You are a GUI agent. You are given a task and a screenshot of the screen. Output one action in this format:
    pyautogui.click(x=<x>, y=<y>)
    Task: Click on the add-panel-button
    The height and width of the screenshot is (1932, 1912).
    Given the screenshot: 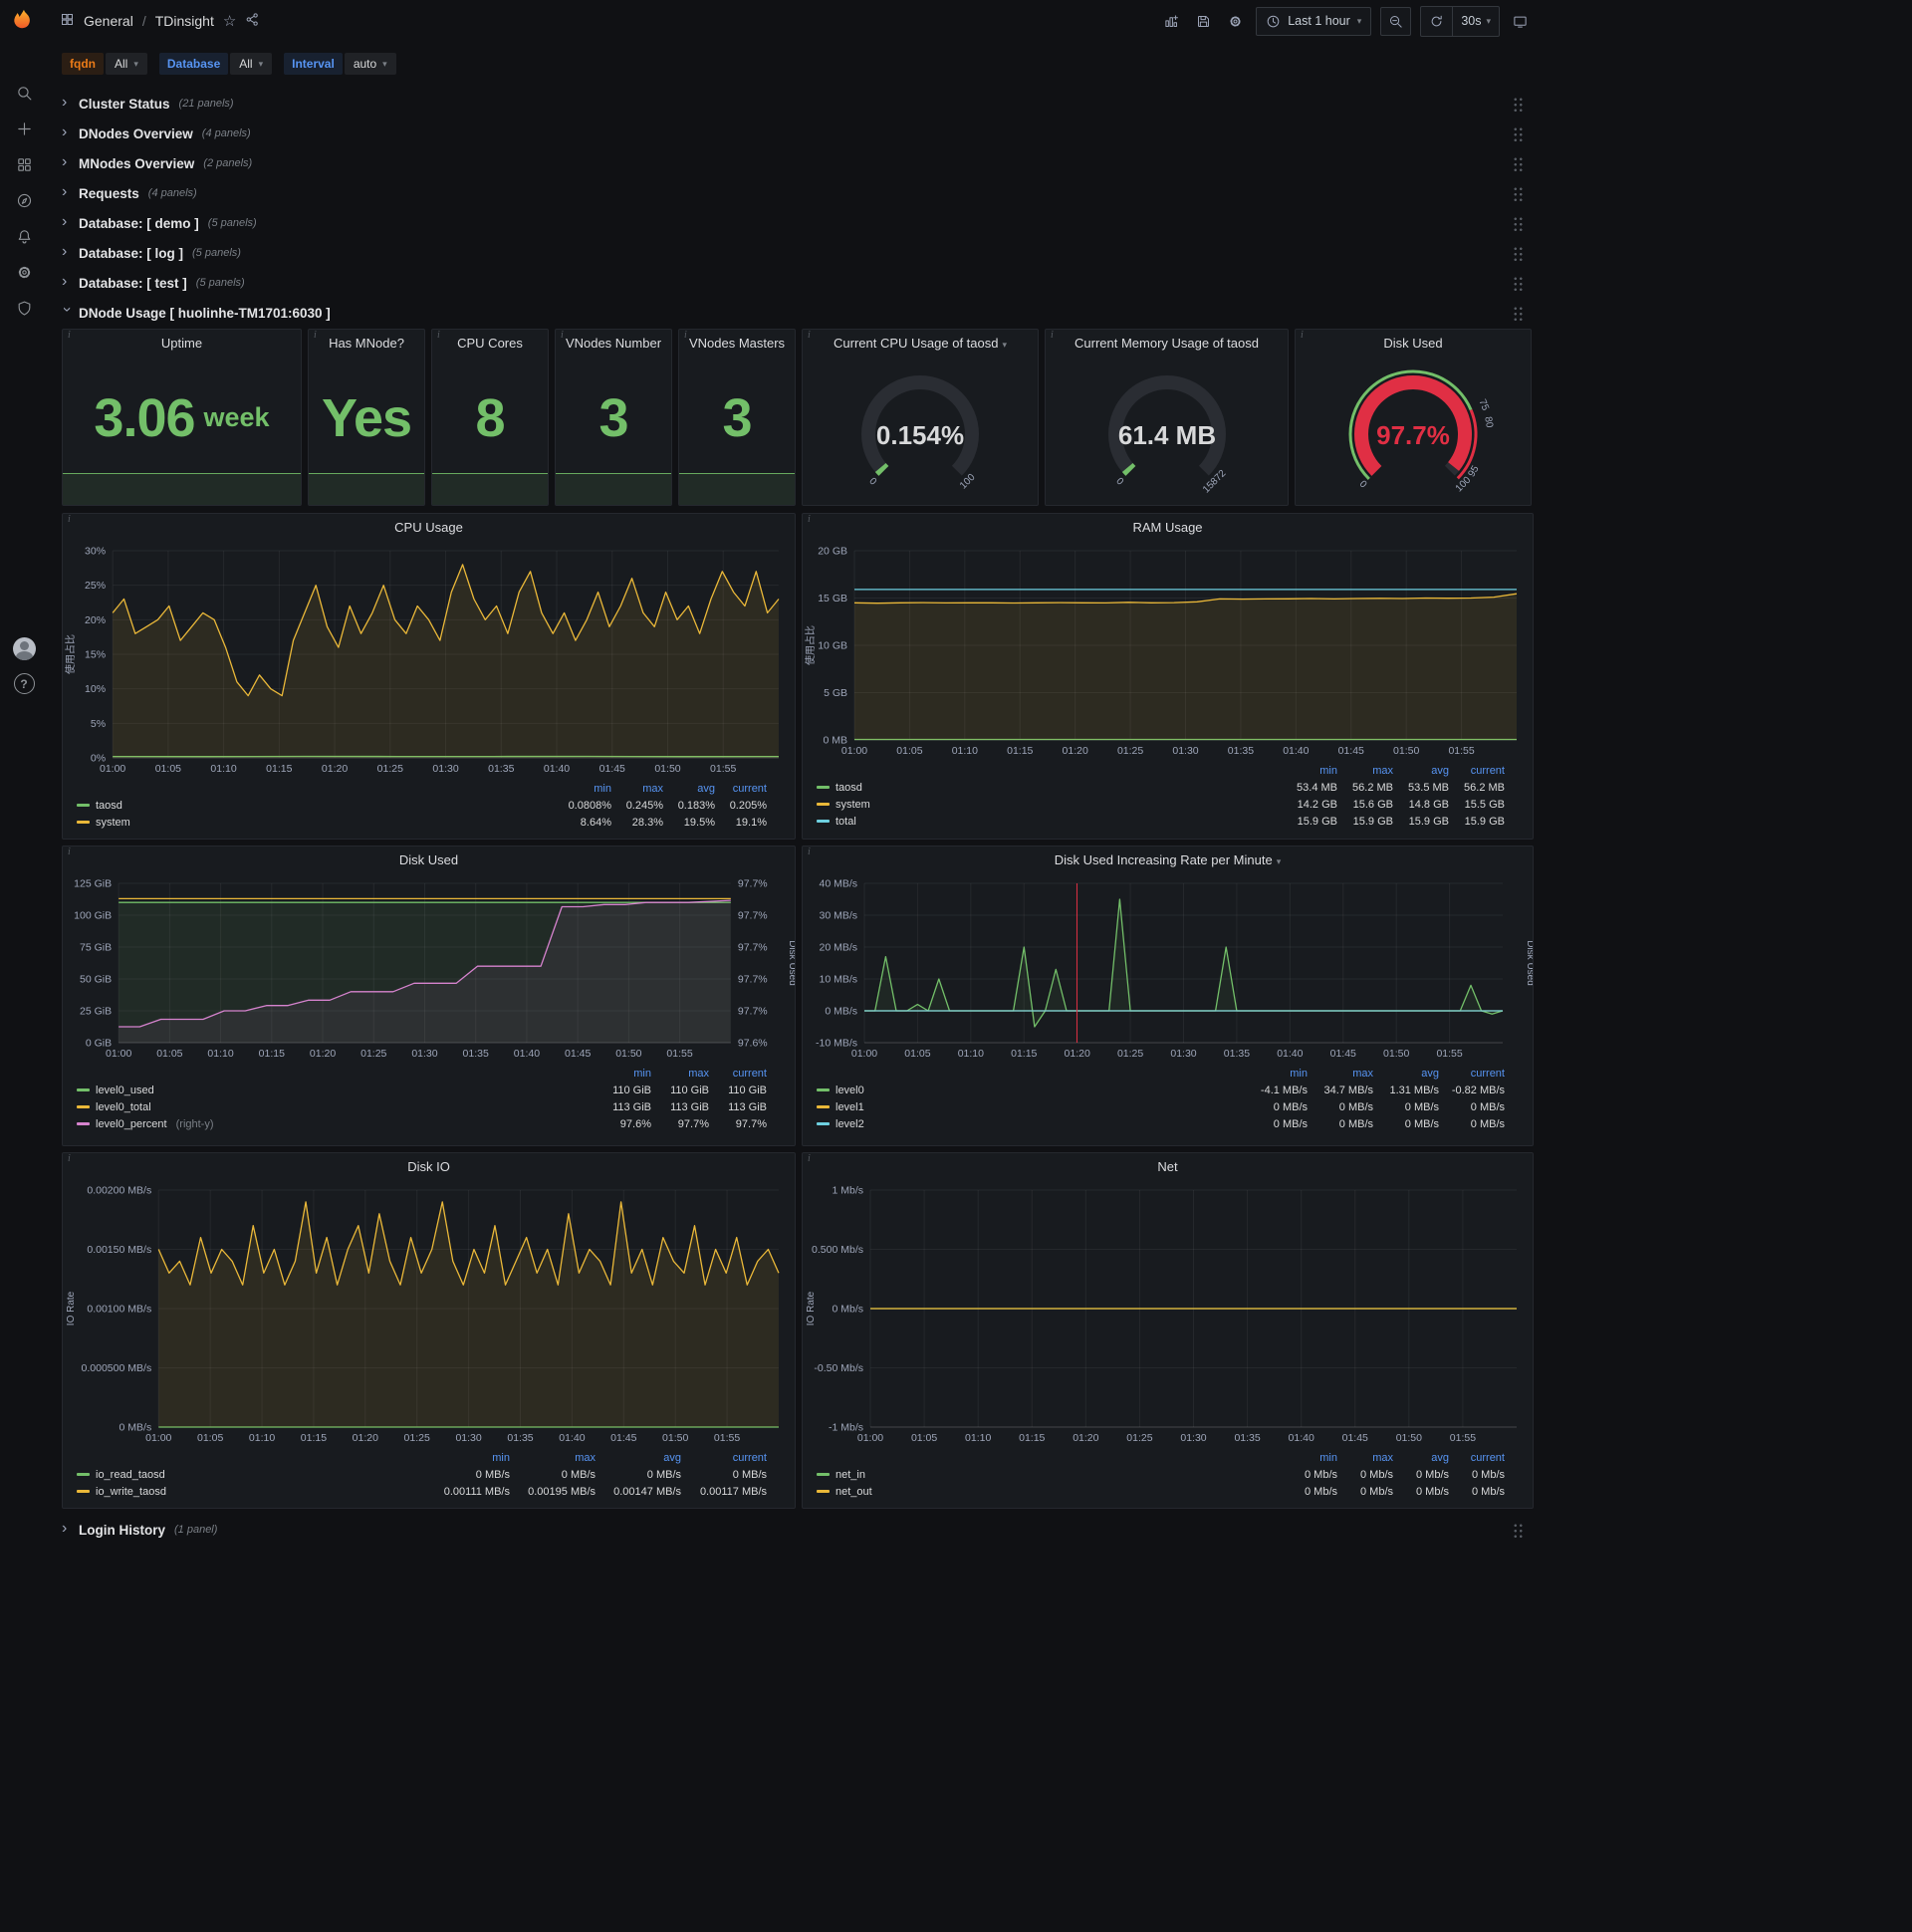 What is the action you would take?
    pyautogui.click(x=1171, y=22)
    